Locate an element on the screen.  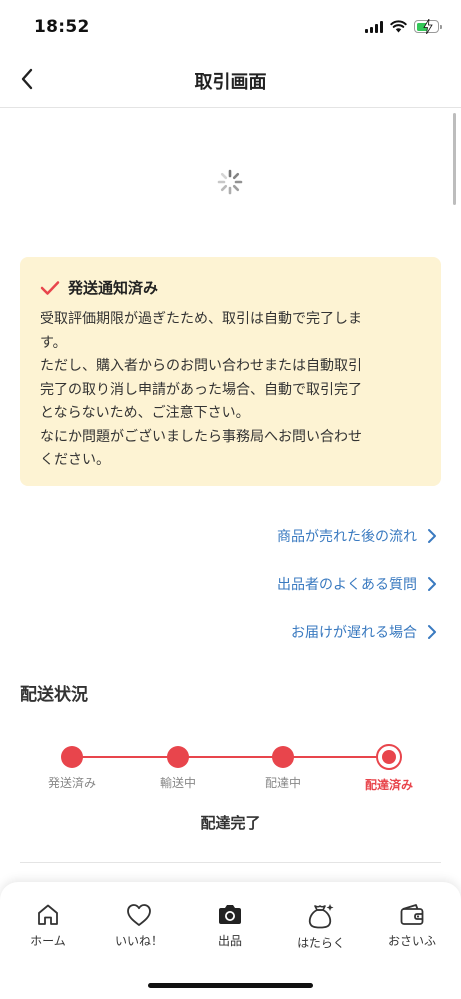
signal-icon is located at coordinates (374, 26).